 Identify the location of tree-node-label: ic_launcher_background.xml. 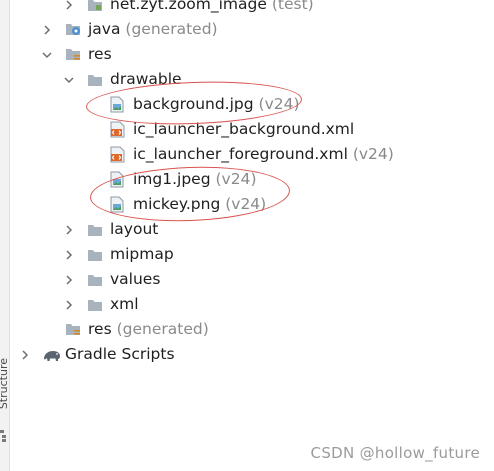
(244, 129).